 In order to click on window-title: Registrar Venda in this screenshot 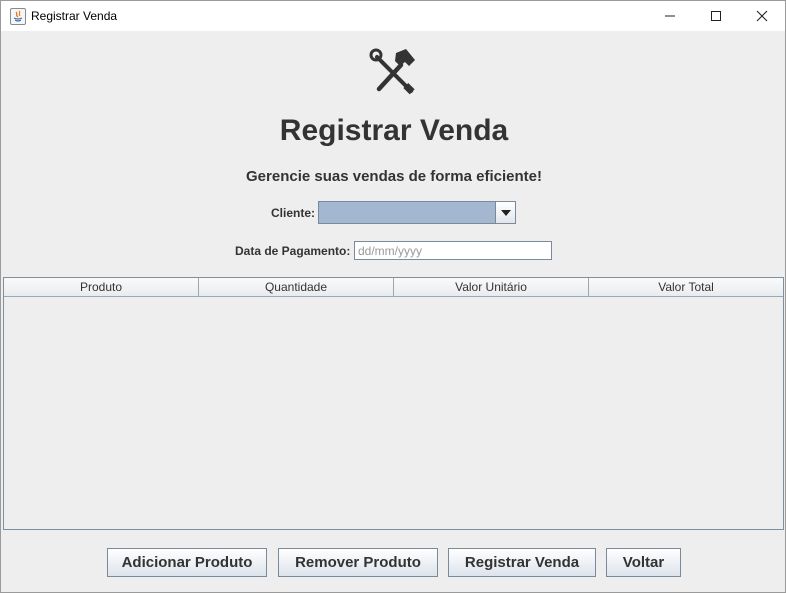, I will do `click(74, 16)`.